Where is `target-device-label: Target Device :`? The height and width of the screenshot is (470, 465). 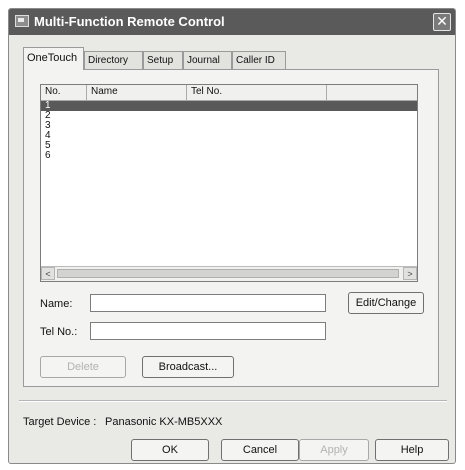
target-device-label: Target Device : is located at coordinates (60, 422).